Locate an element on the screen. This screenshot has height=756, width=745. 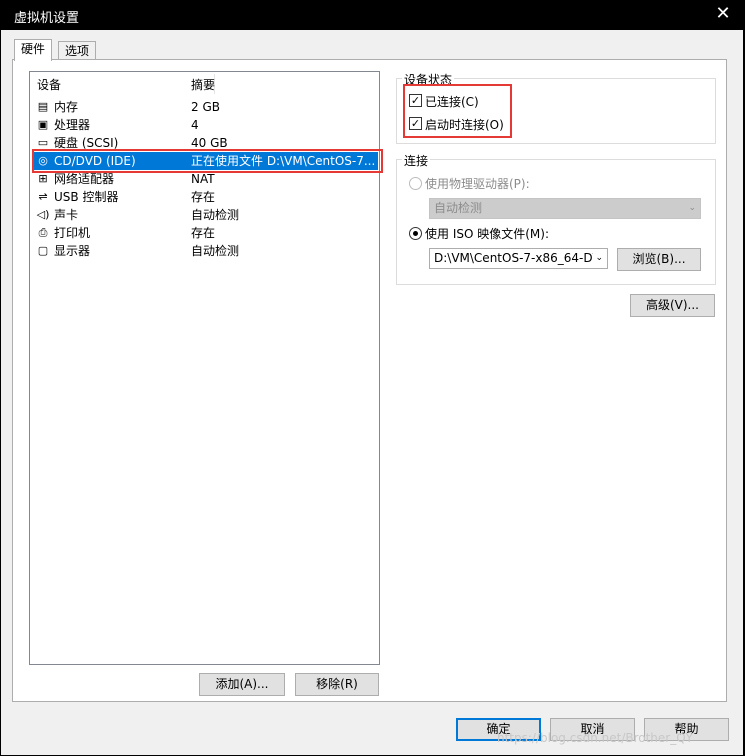
close-icon: ✕ is located at coordinates (723, 14).